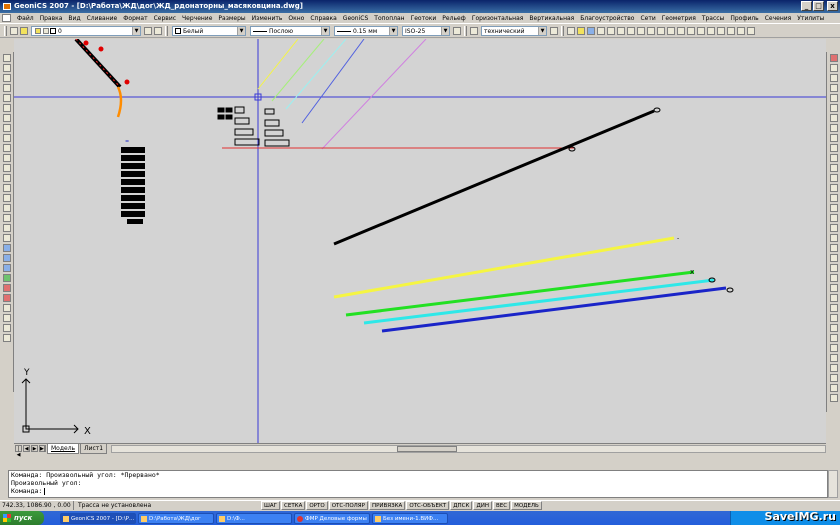  I want to click on layer-manager-icon, so click(14, 31).